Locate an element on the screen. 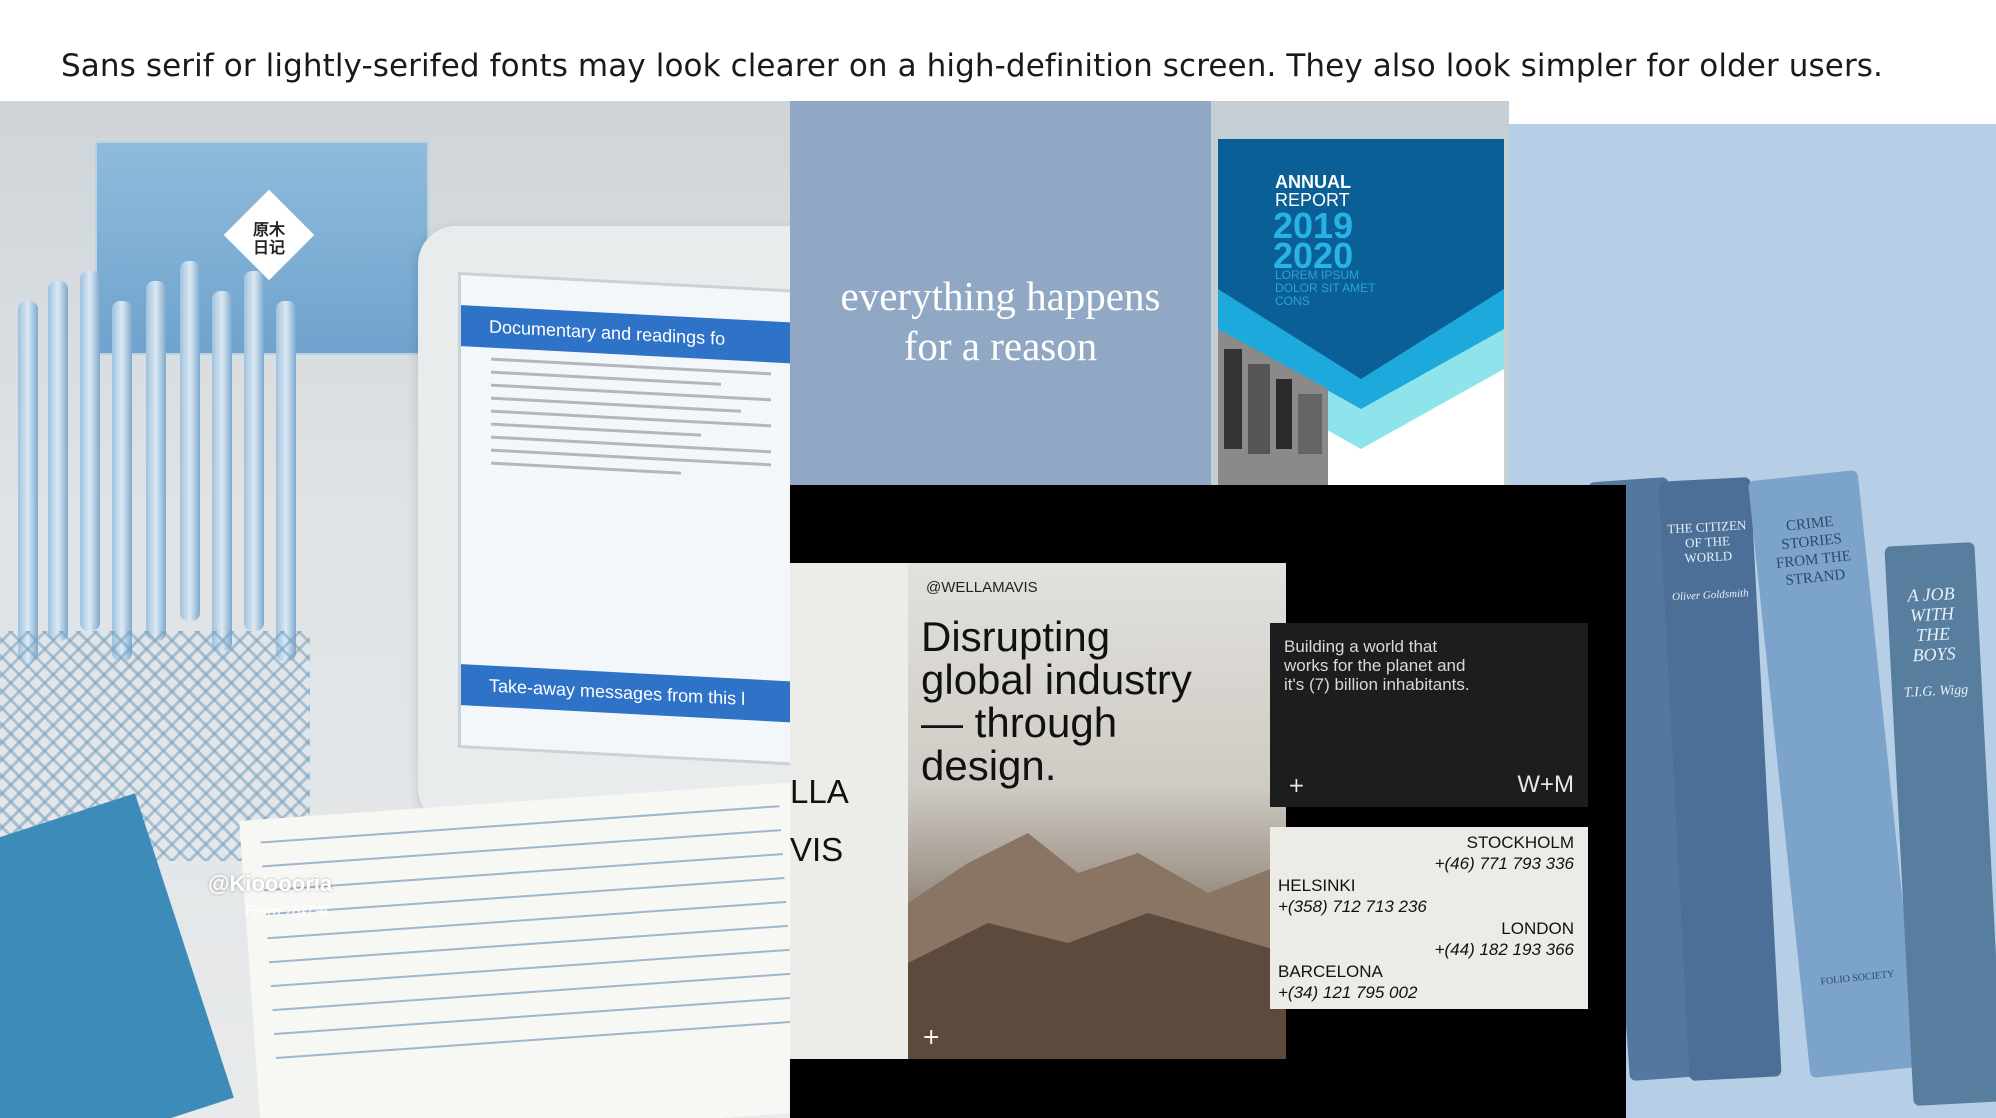 The image size is (1996, 1118). wella-handle: @WELLAMAVIS is located at coordinates (982, 587).